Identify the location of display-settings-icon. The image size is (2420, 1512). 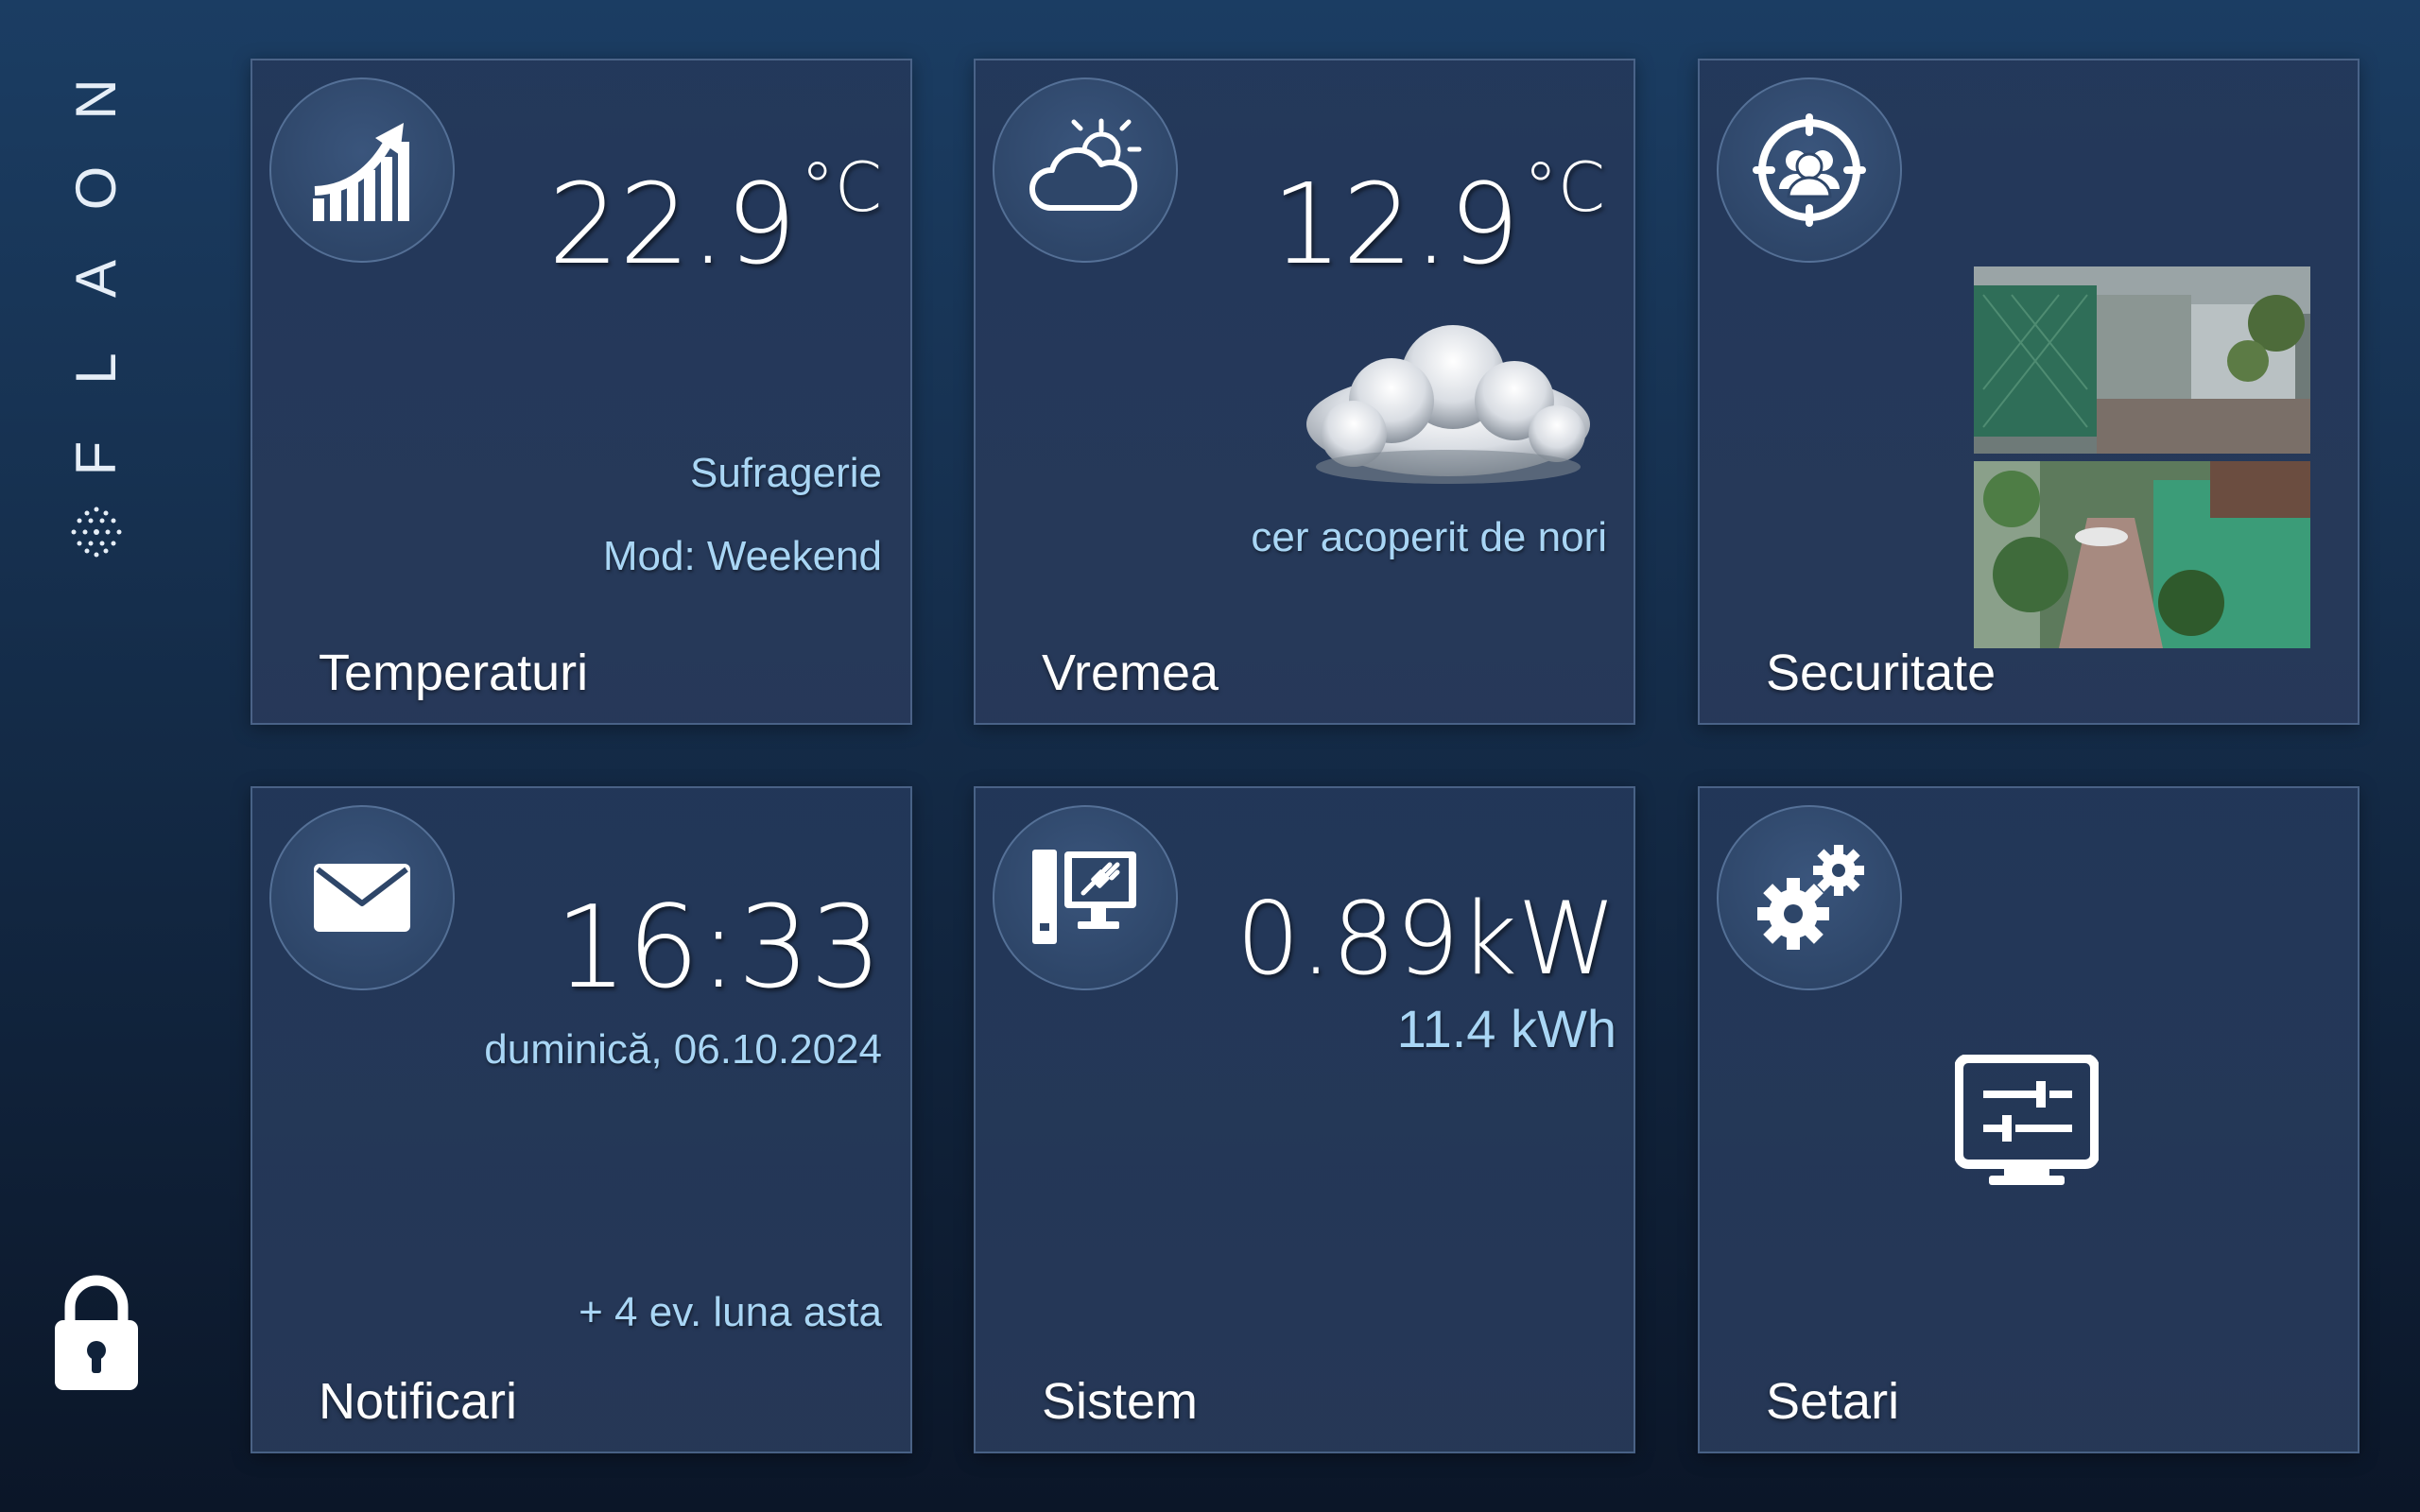
(2027, 1121).